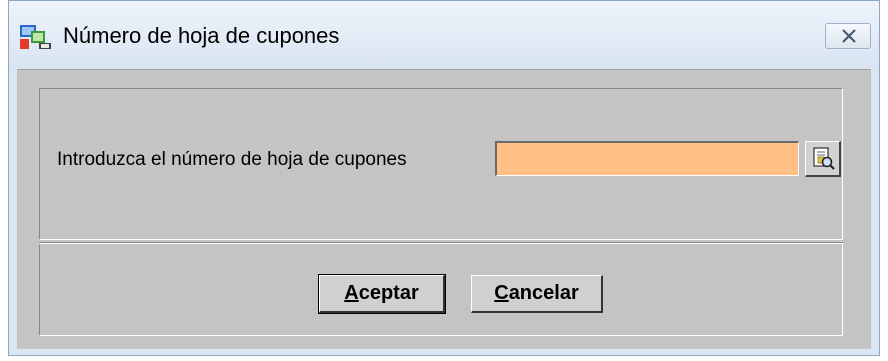 The width and height of the screenshot is (888, 361). What do you see at coordinates (388, 293) in the screenshot?
I see `accept-label: ceptar` at bounding box center [388, 293].